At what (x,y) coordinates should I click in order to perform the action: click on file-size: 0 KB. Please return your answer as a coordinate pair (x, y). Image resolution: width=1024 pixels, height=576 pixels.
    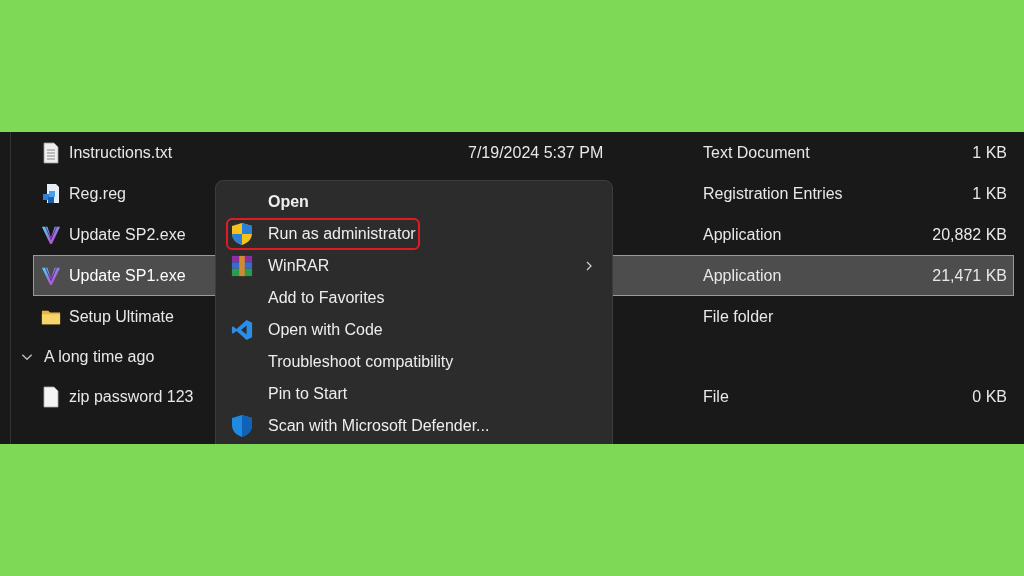
    Looking at the image, I should click on (989, 396).